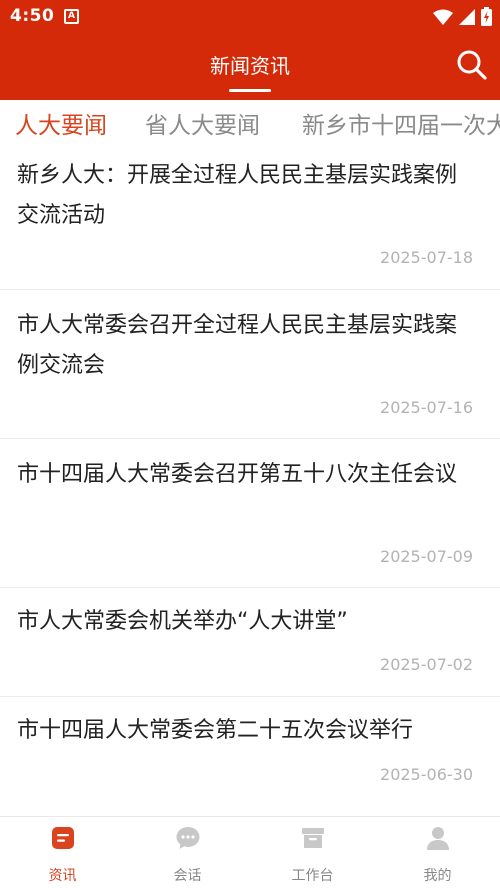 The width and height of the screenshot is (500, 888). Describe the element at coordinates (32, 16) in the screenshot. I see `status-time: 4:50` at that location.